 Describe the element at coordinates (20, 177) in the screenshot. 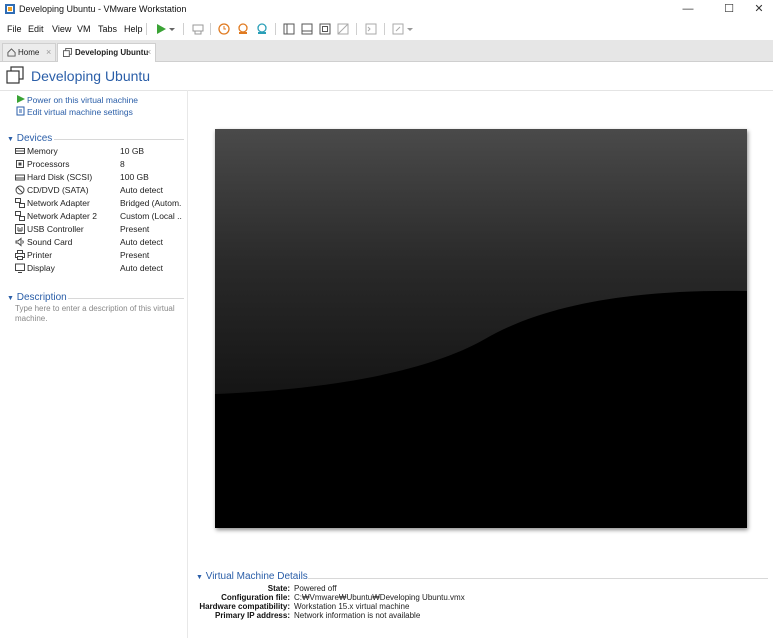

I see `hard-disk-icon` at that location.